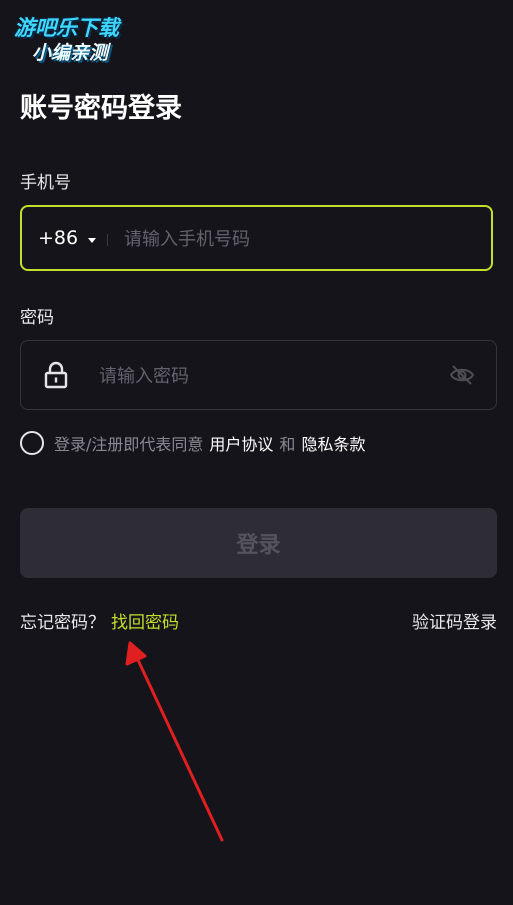  What do you see at coordinates (58, 238) in the screenshot?
I see `country-code-selector: +86` at bounding box center [58, 238].